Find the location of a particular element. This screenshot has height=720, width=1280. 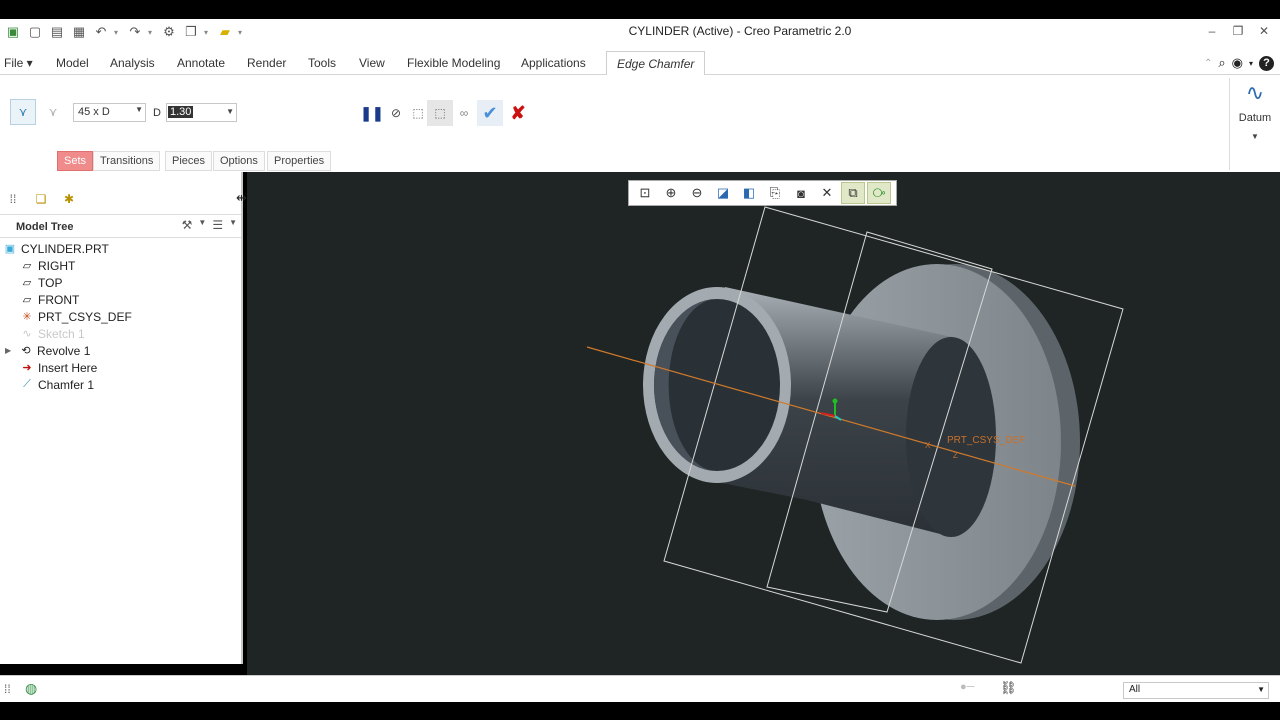

d-label: D is located at coordinates (157, 113).